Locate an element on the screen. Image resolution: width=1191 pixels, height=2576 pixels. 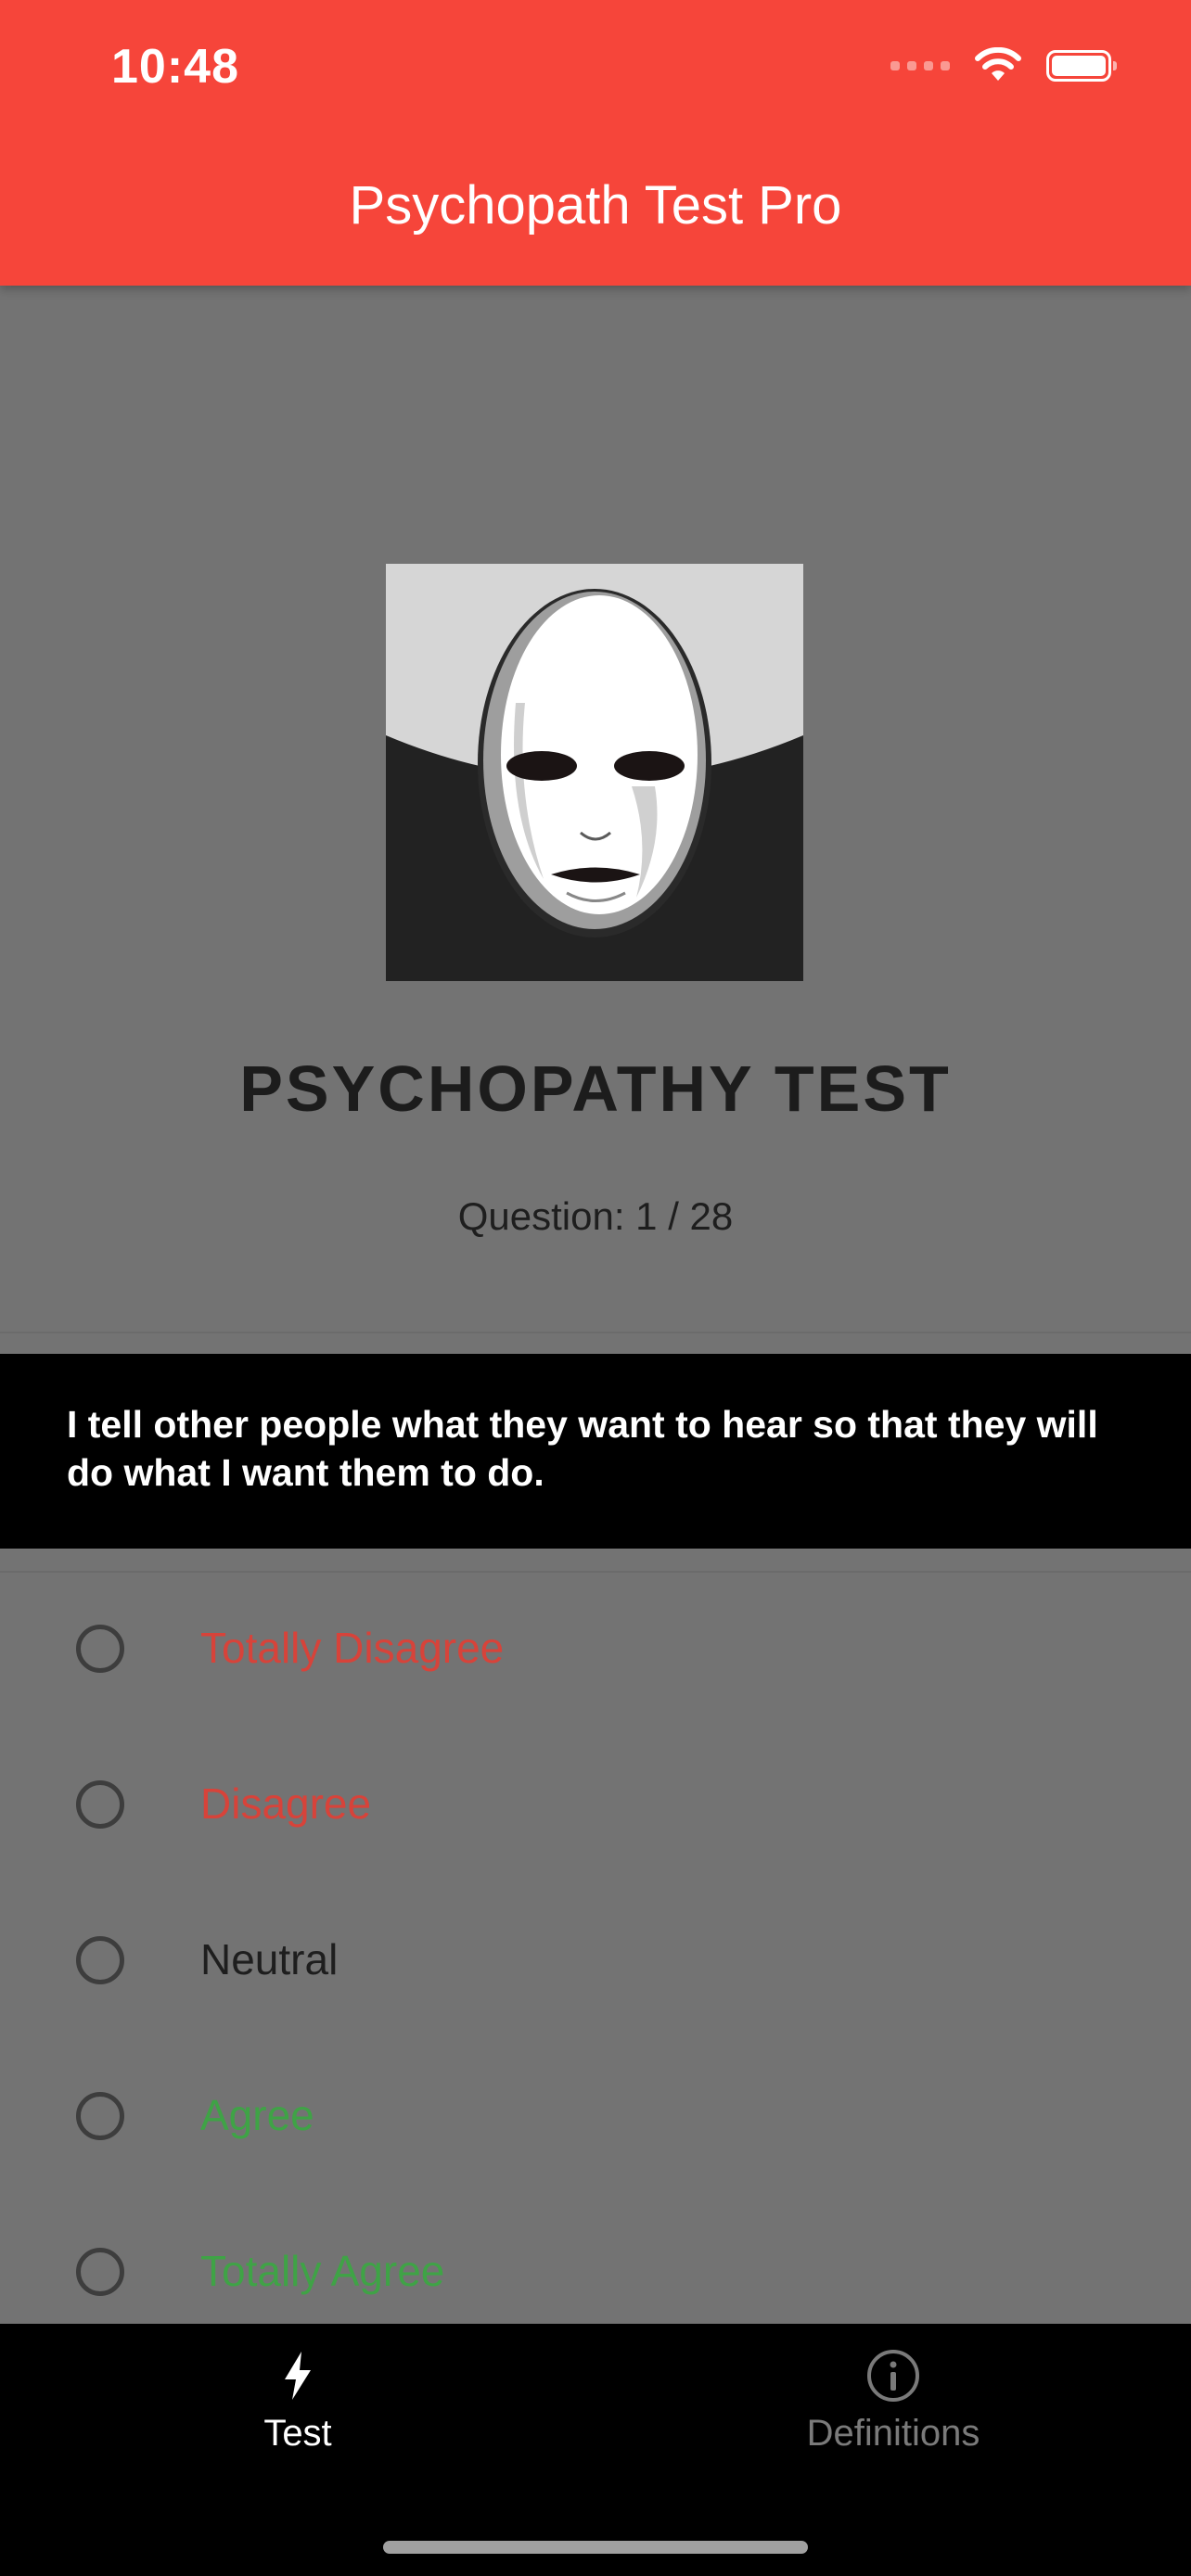
tab-definitions: Definitions is located at coordinates (894, 2417).